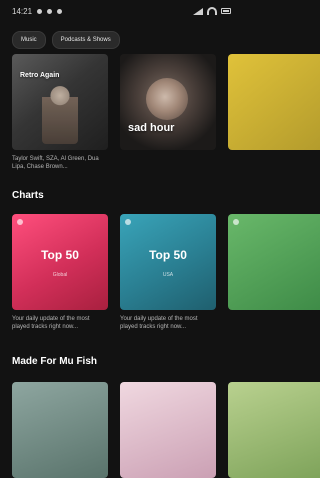 This screenshot has width=320, height=478. Describe the element at coordinates (168, 275) in the screenshot. I see `chart-cover-subtitle: USA` at that location.